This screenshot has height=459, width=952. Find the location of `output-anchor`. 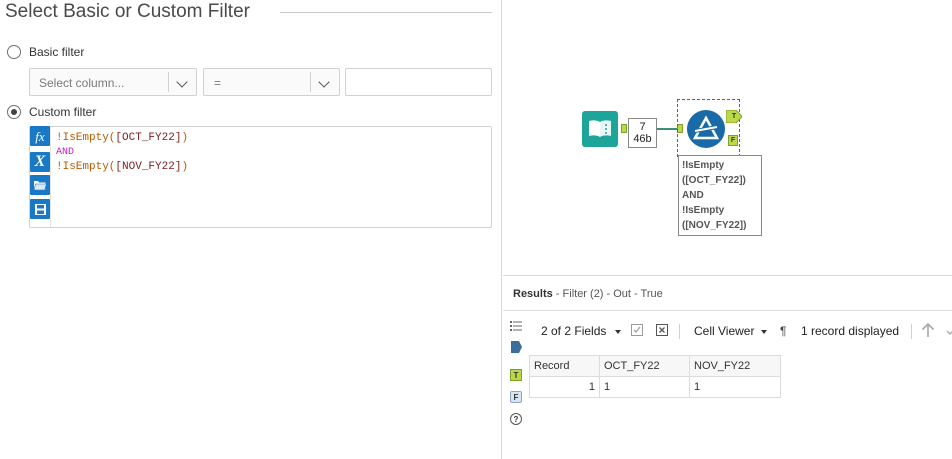

output-anchor is located at coordinates (624, 128).